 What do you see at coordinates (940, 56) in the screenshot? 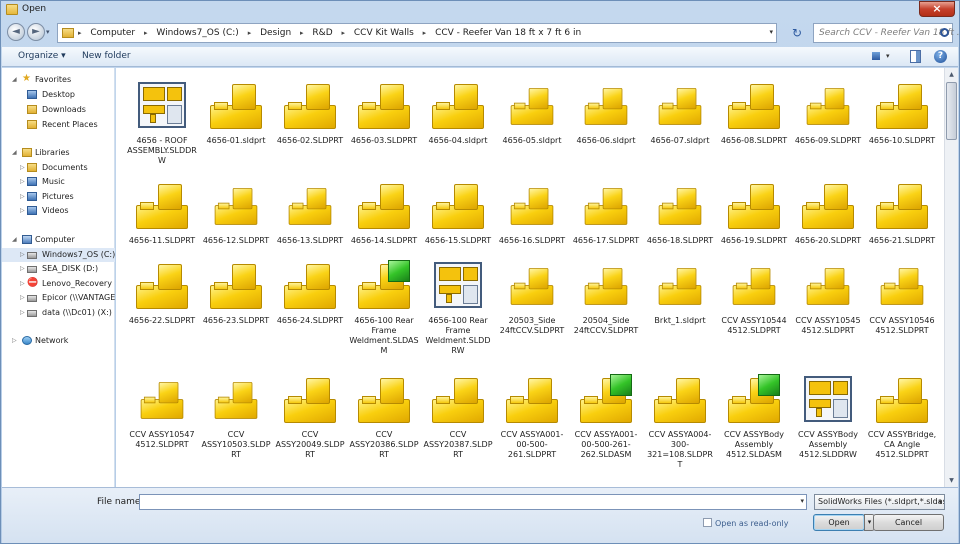
I see `help-icon: ?` at bounding box center [940, 56].